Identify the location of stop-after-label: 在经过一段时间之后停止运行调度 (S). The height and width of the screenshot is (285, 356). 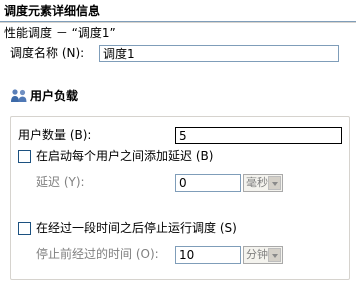
(136, 228).